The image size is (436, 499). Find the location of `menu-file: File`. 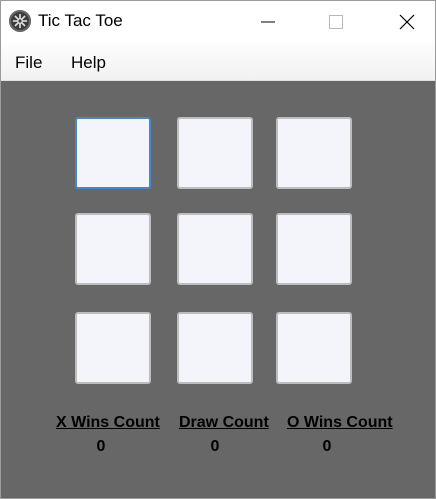

menu-file: File is located at coordinates (28, 63).